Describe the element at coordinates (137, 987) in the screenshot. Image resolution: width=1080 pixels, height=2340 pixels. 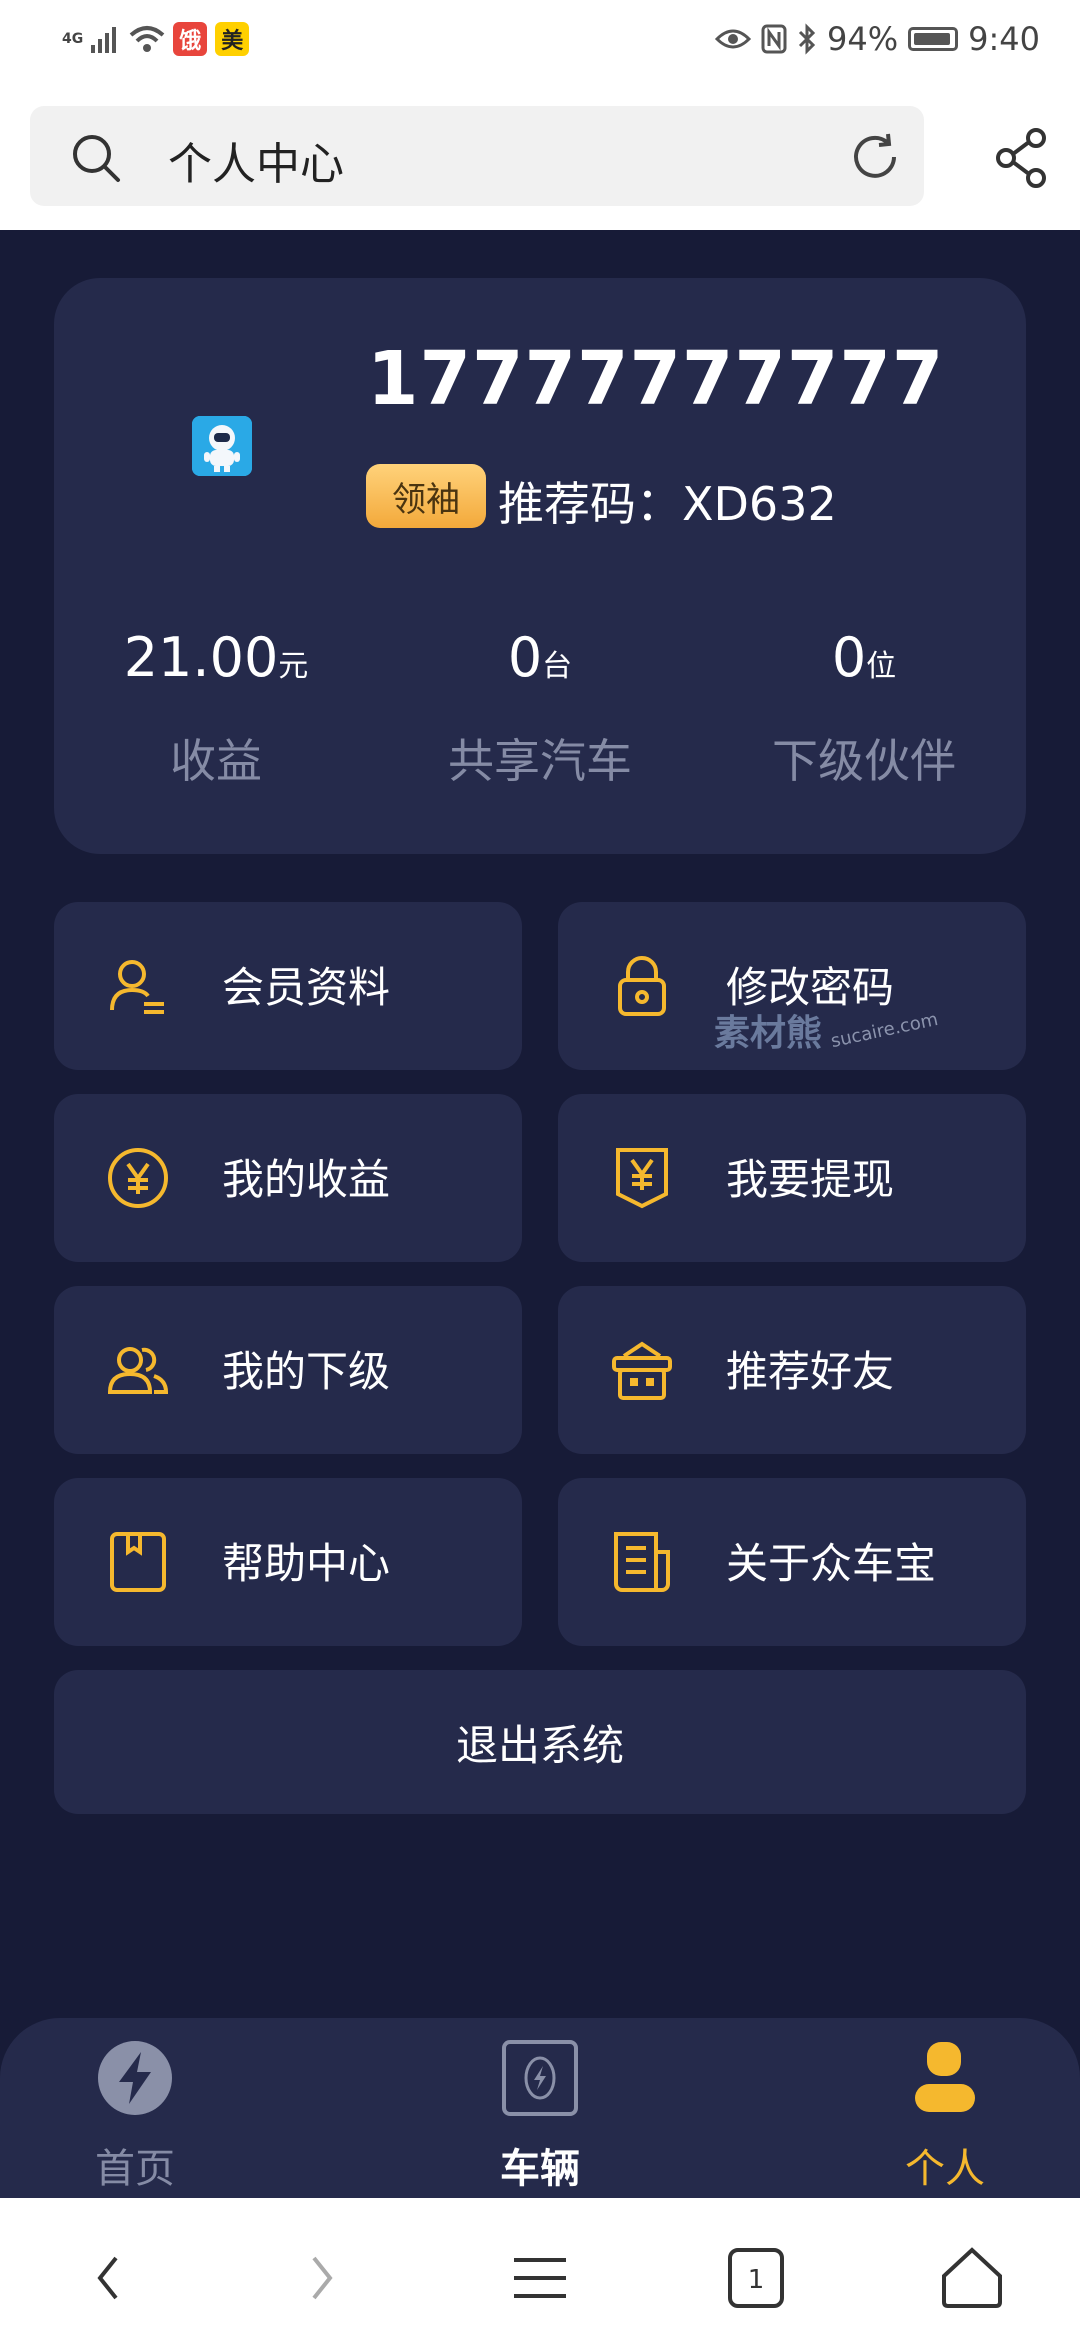
I see `user-card-icon` at that location.